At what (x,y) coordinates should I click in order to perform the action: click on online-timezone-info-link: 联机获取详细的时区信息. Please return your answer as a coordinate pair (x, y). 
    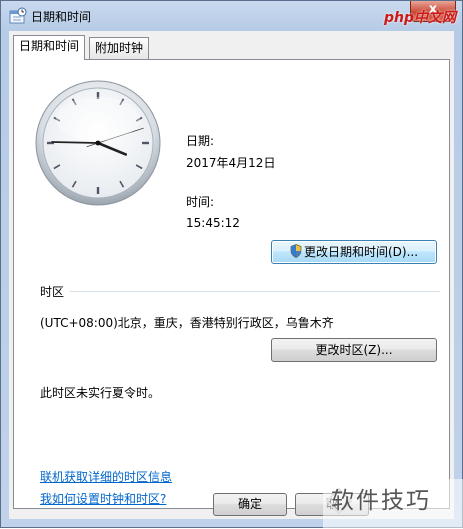
    Looking at the image, I should click on (106, 476).